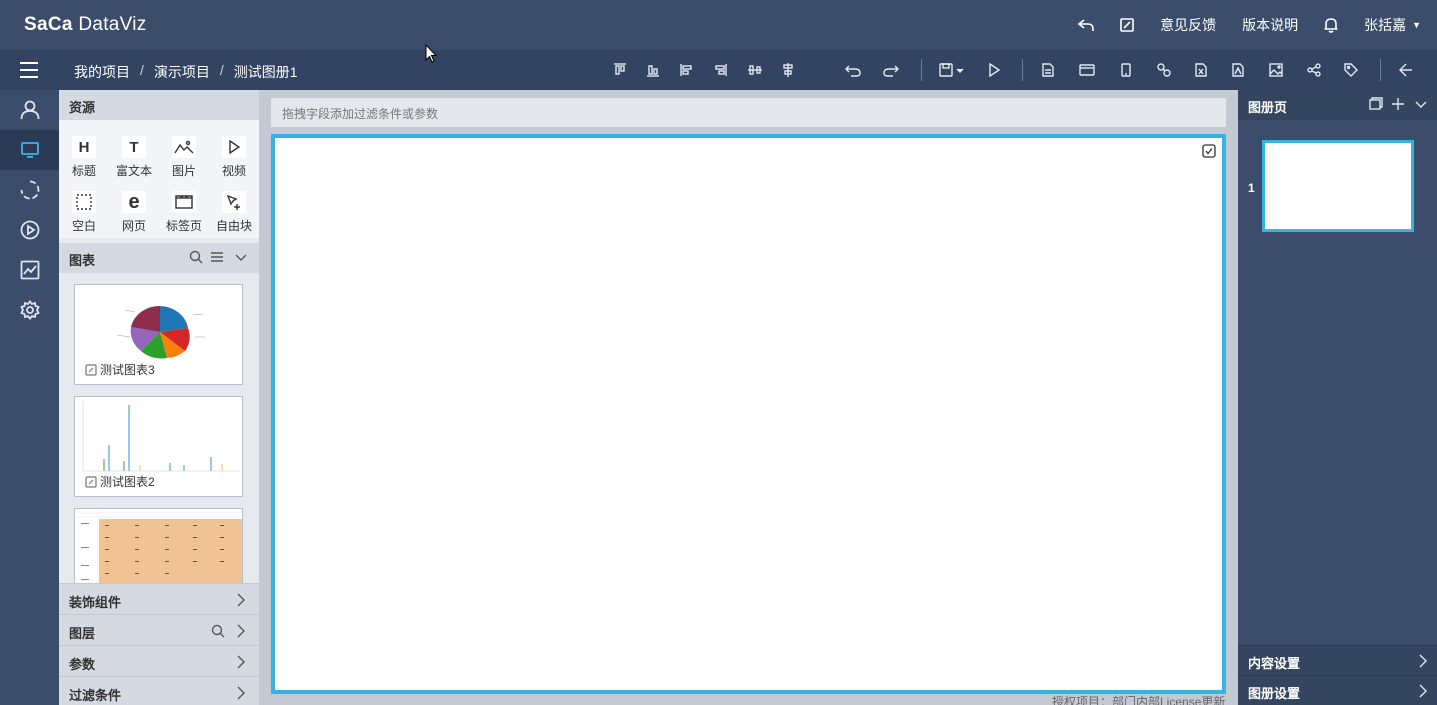  I want to click on list-icon, so click(217, 258).